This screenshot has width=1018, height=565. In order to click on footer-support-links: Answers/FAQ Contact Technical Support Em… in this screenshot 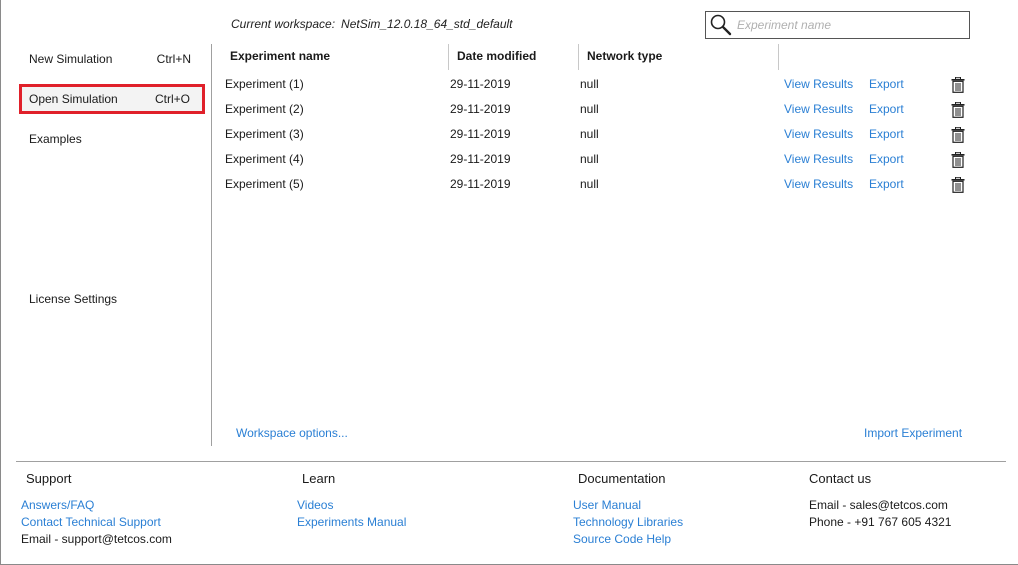, I will do `click(96, 522)`.